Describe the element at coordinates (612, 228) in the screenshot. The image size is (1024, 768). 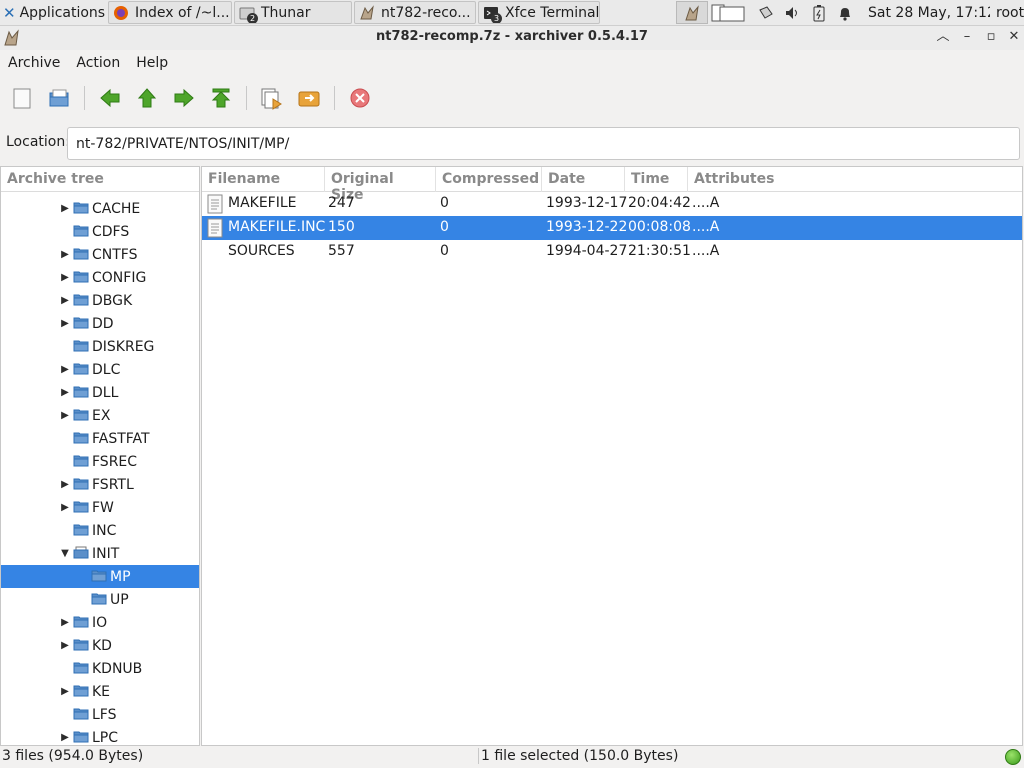
I see `file-row: MAKEFILE.INC 150 0 1993-12-22 00:08:08 ....A` at that location.